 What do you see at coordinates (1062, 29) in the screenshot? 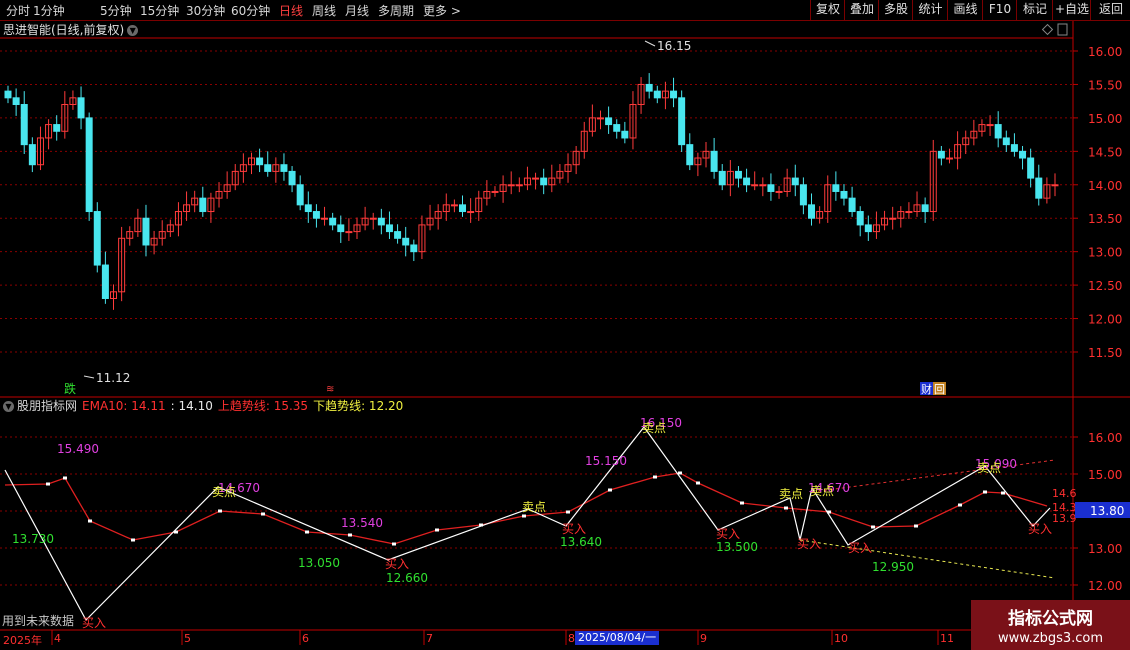
I see `window-icon` at bounding box center [1062, 29].